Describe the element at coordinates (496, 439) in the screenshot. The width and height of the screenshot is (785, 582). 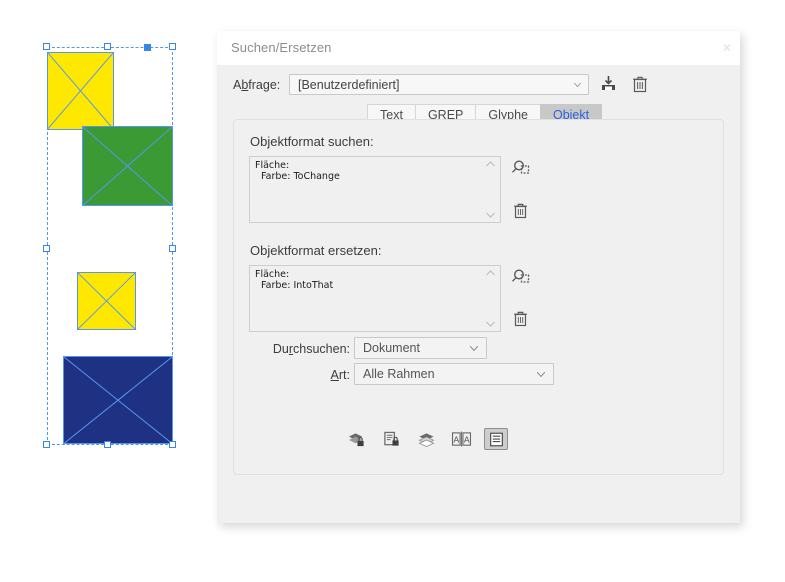
I see `include-footnotes-icon` at that location.